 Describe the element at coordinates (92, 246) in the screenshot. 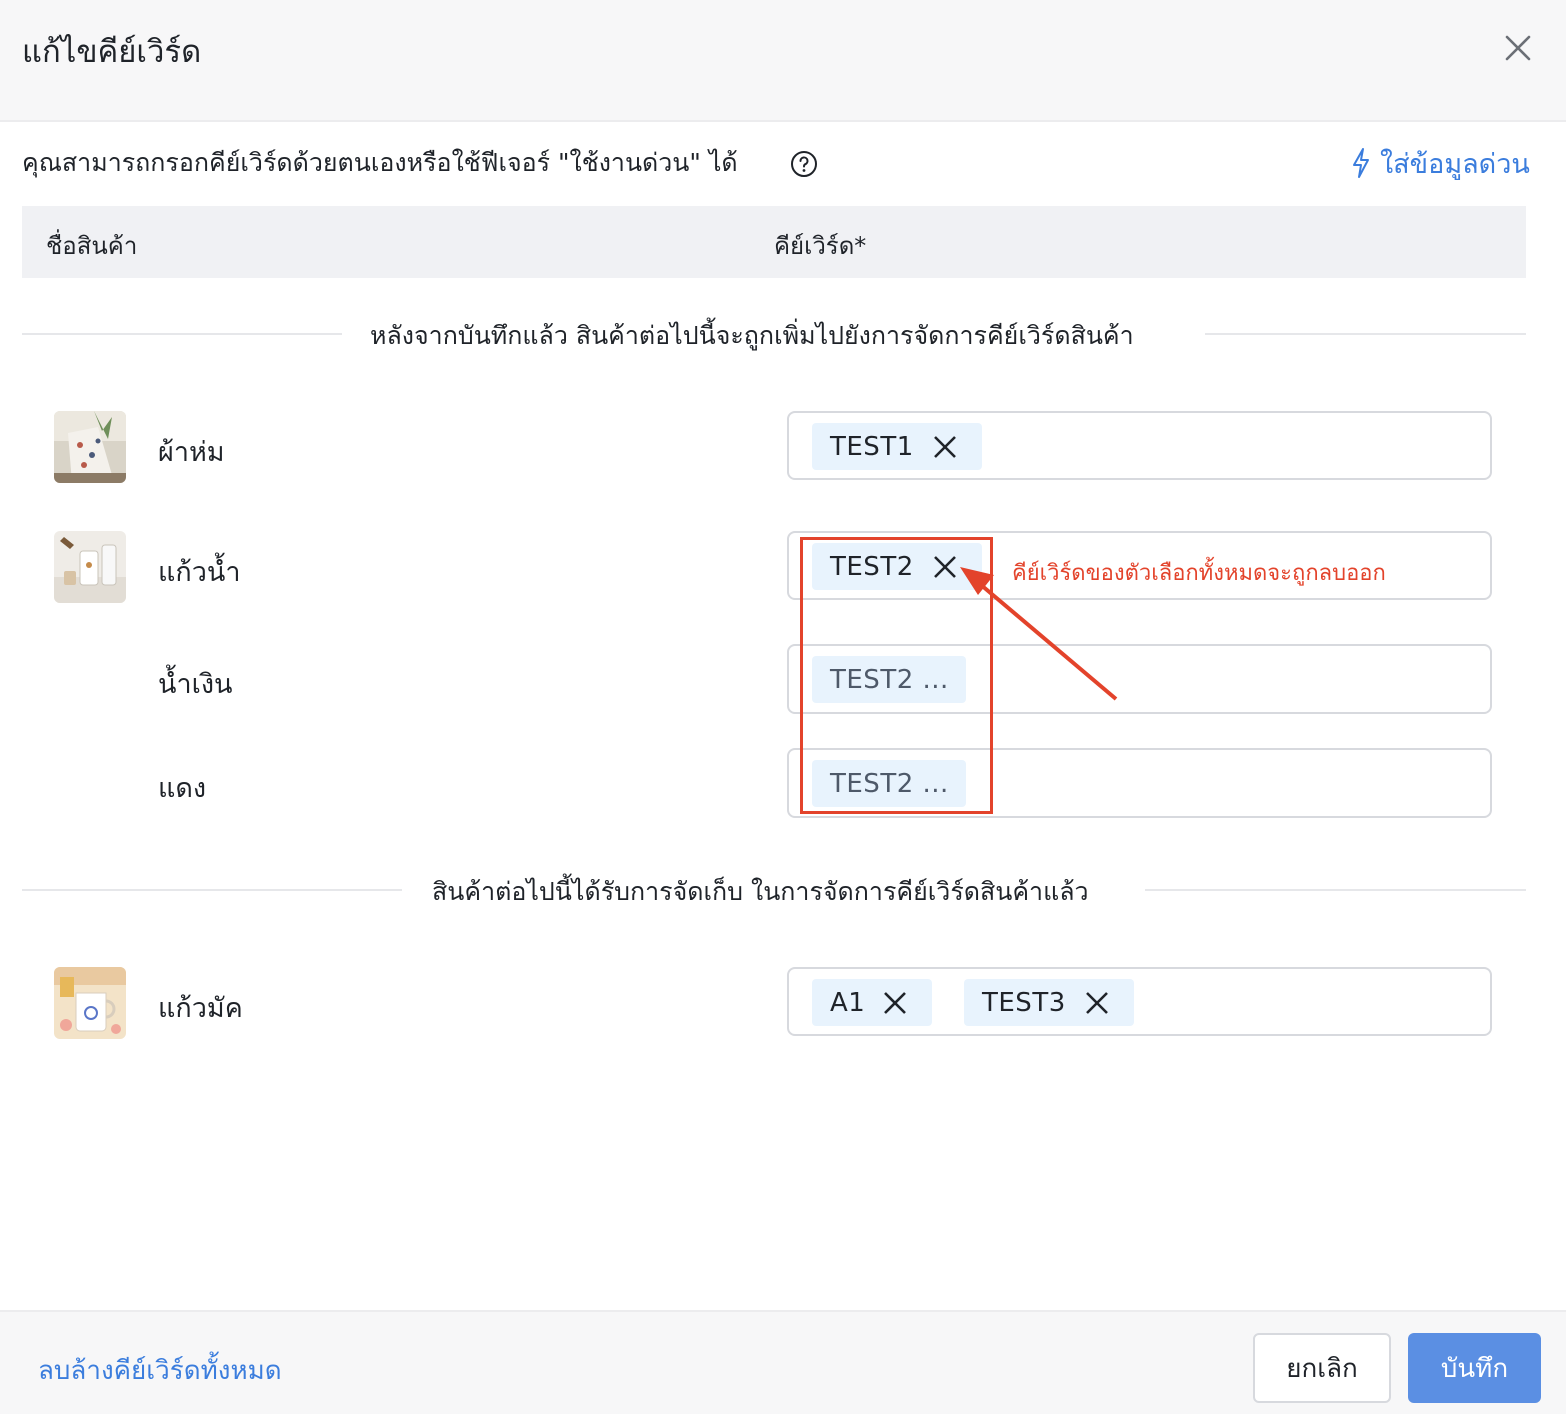

I see `product-name-column-header: ชื่อสินค้า` at that location.